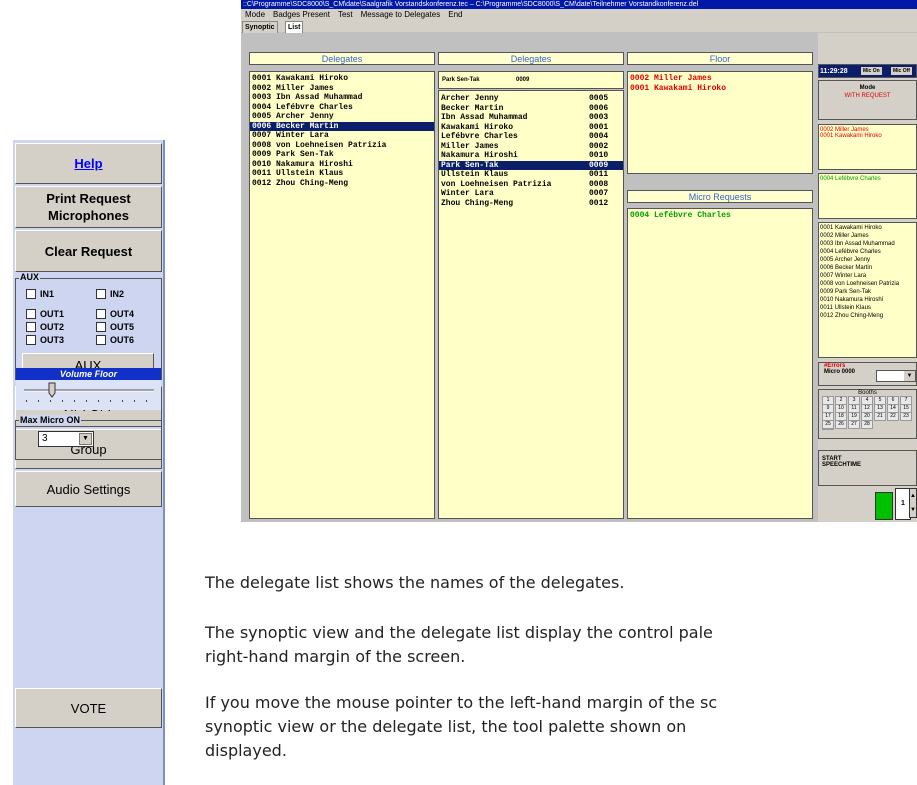  Describe the element at coordinates (854, 424) in the screenshot. I see `booth-button: 27` at that location.